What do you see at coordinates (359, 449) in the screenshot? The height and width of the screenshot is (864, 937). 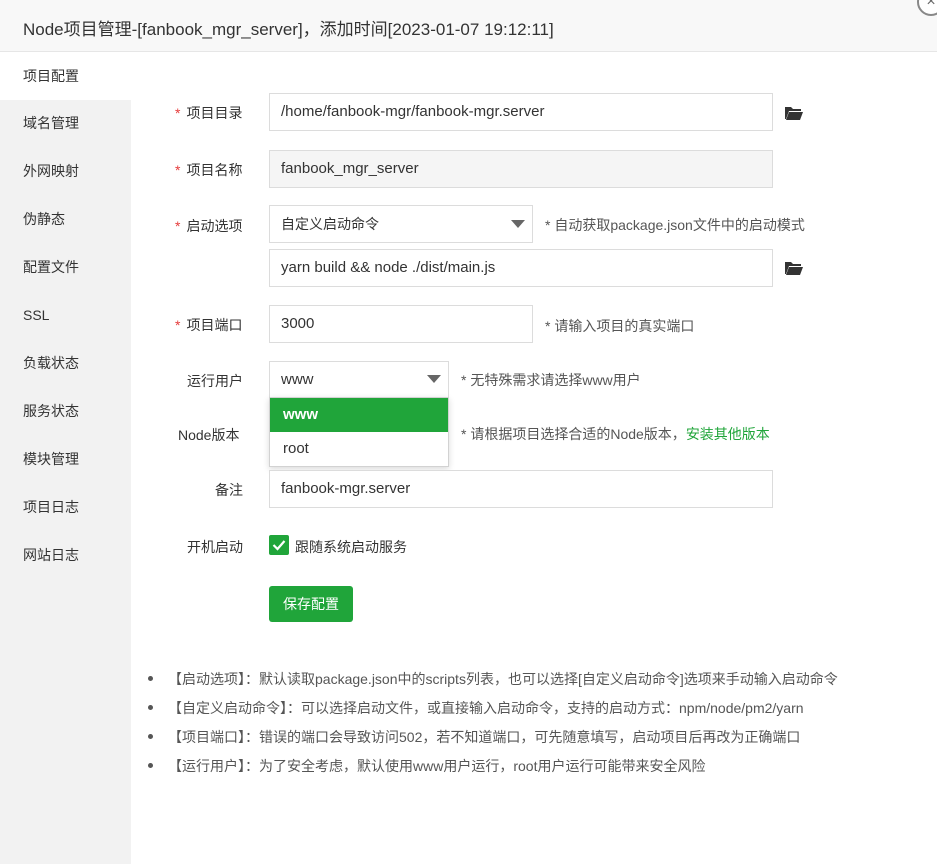 I see `dropdown-option-root: root` at bounding box center [359, 449].